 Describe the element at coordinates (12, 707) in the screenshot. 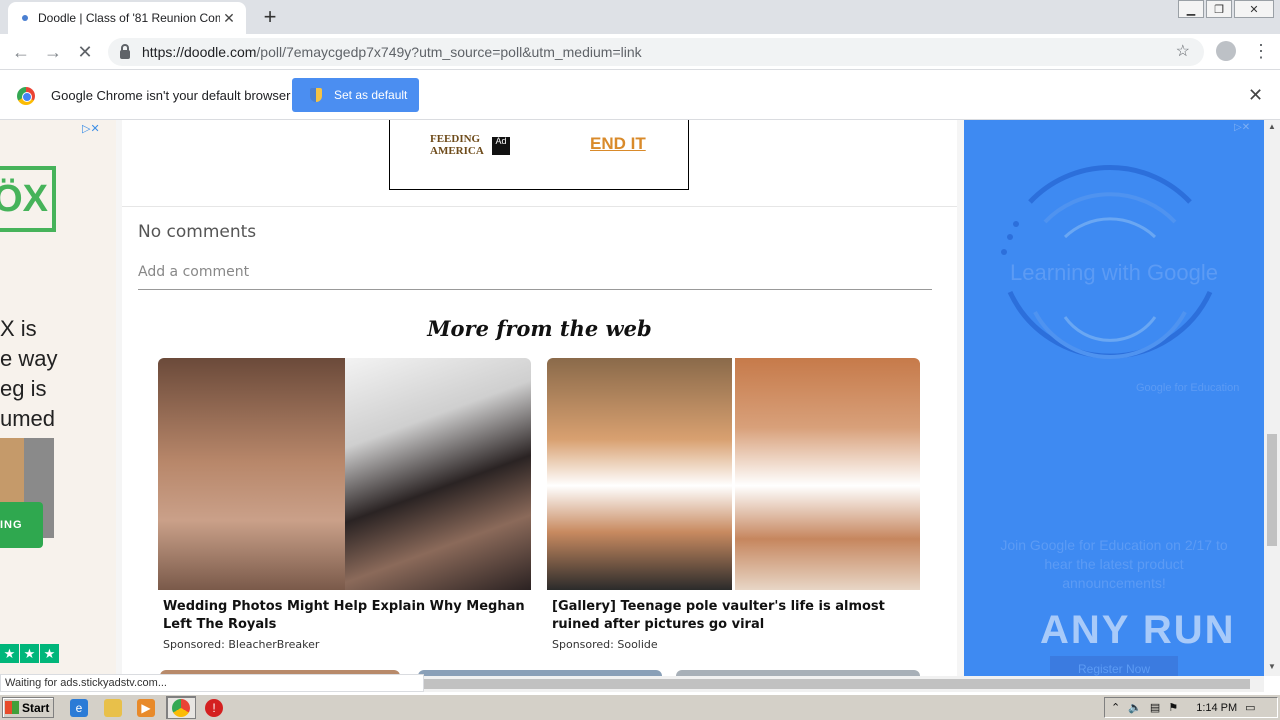

I see `windows-logo-icon` at that location.